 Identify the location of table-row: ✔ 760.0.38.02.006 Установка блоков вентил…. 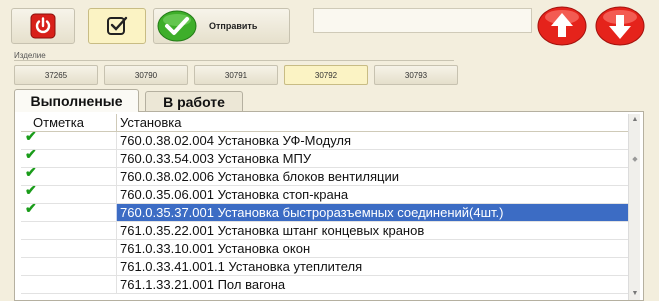
(324, 175).